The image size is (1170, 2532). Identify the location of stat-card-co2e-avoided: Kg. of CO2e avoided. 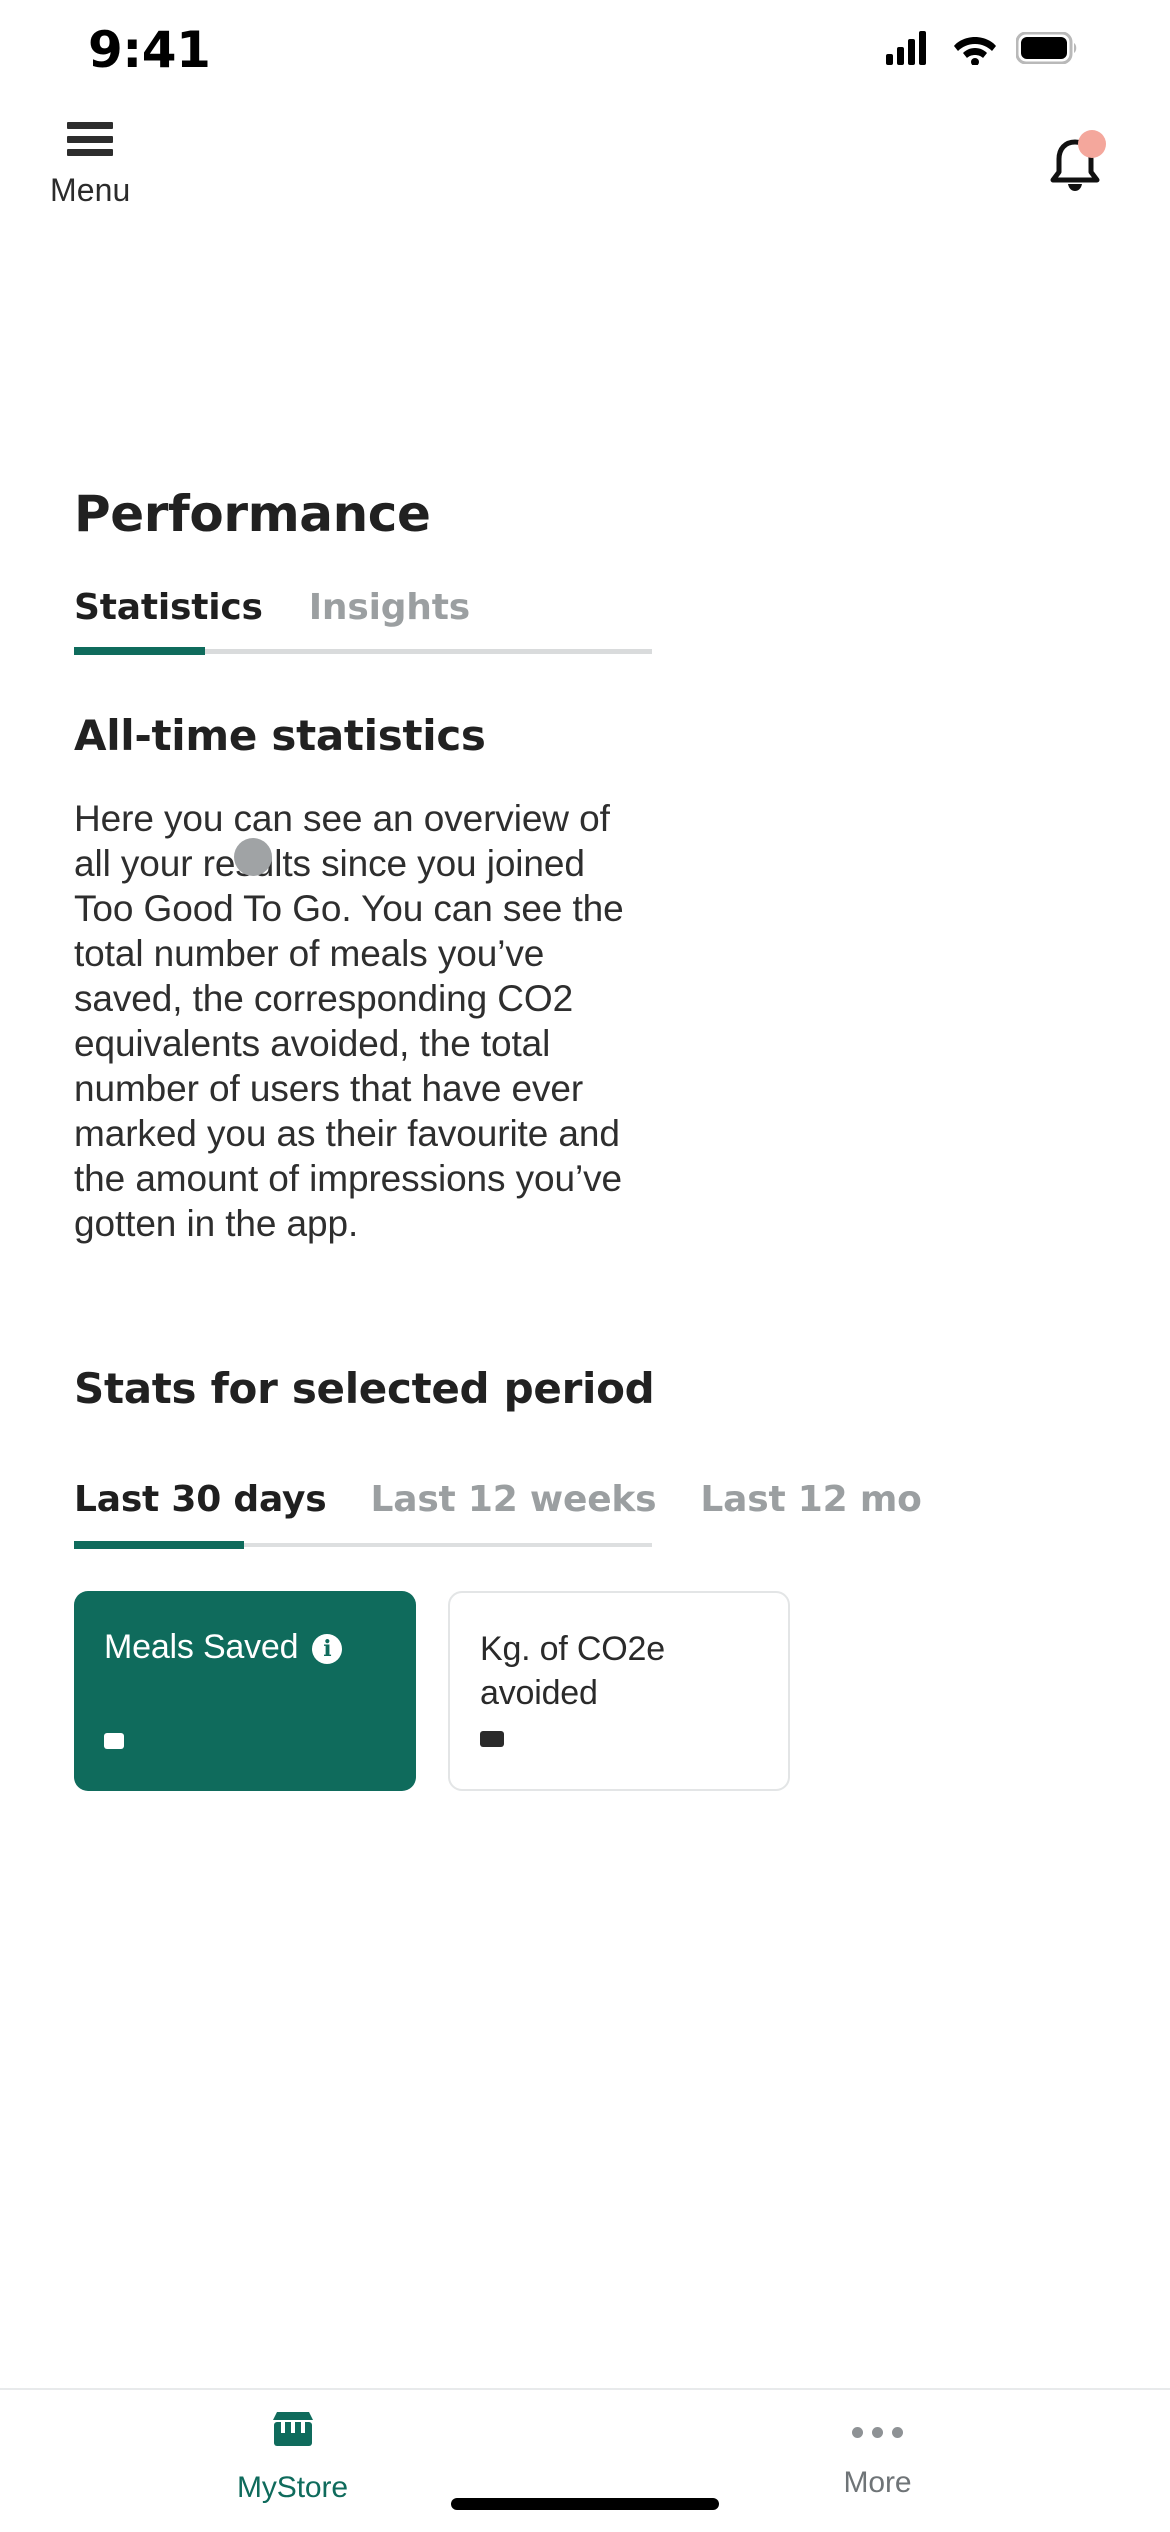
(619, 1691).